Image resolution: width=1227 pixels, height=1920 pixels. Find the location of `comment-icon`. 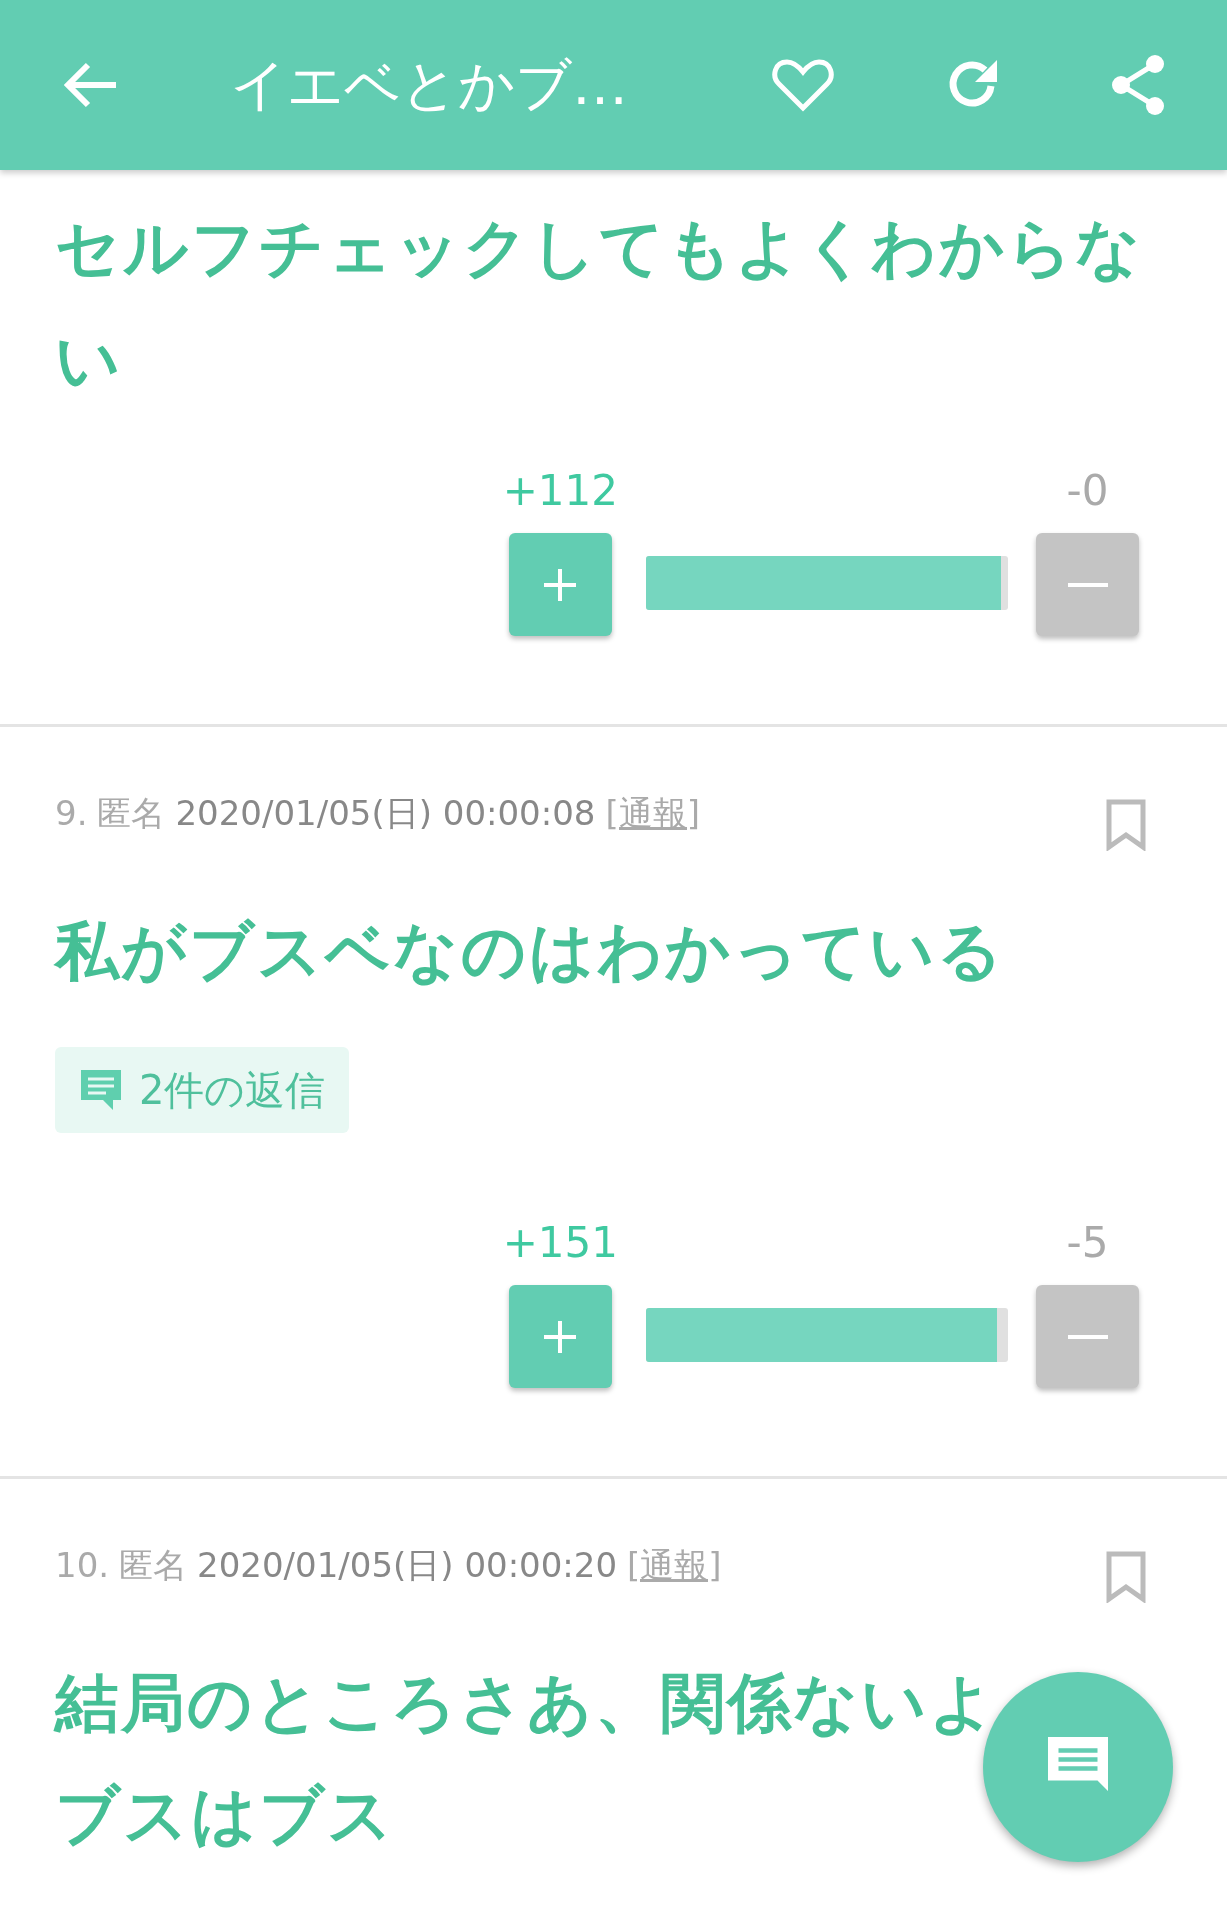

comment-icon is located at coordinates (101, 1090).